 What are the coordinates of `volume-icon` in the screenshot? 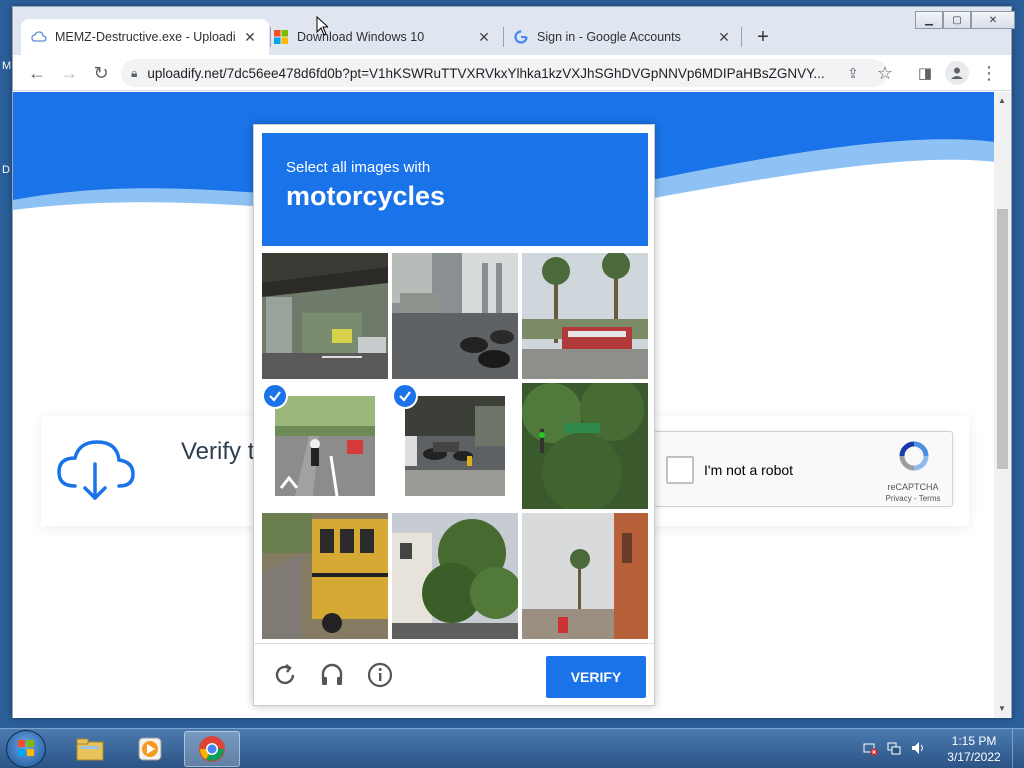 It's located at (918, 749).